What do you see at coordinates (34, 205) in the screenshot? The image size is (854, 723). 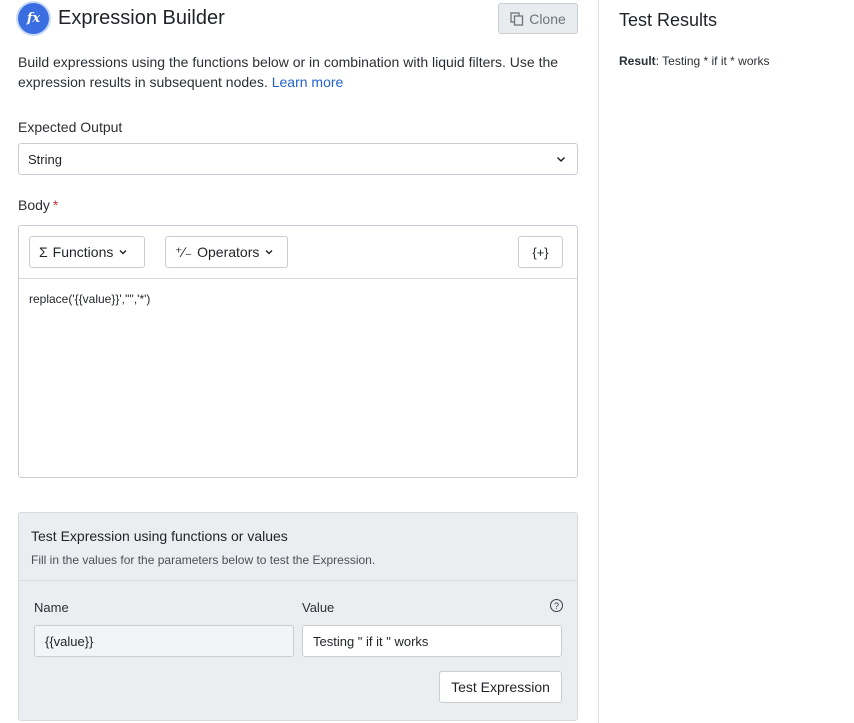 I see `body-label-text: Body` at bounding box center [34, 205].